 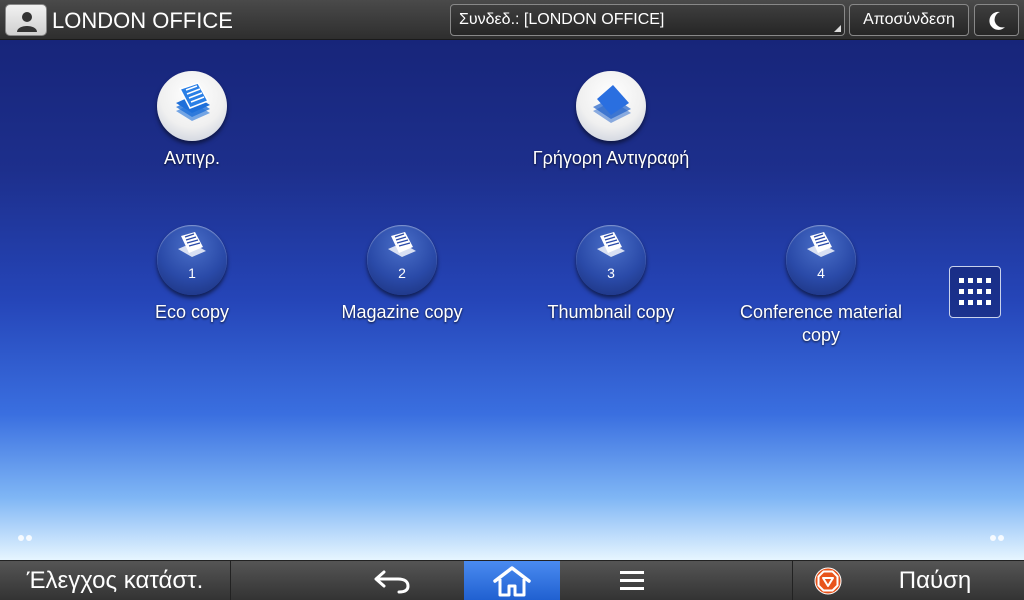 I want to click on check-status-button: Έλεγχος κατάστ., so click(x=115, y=580).